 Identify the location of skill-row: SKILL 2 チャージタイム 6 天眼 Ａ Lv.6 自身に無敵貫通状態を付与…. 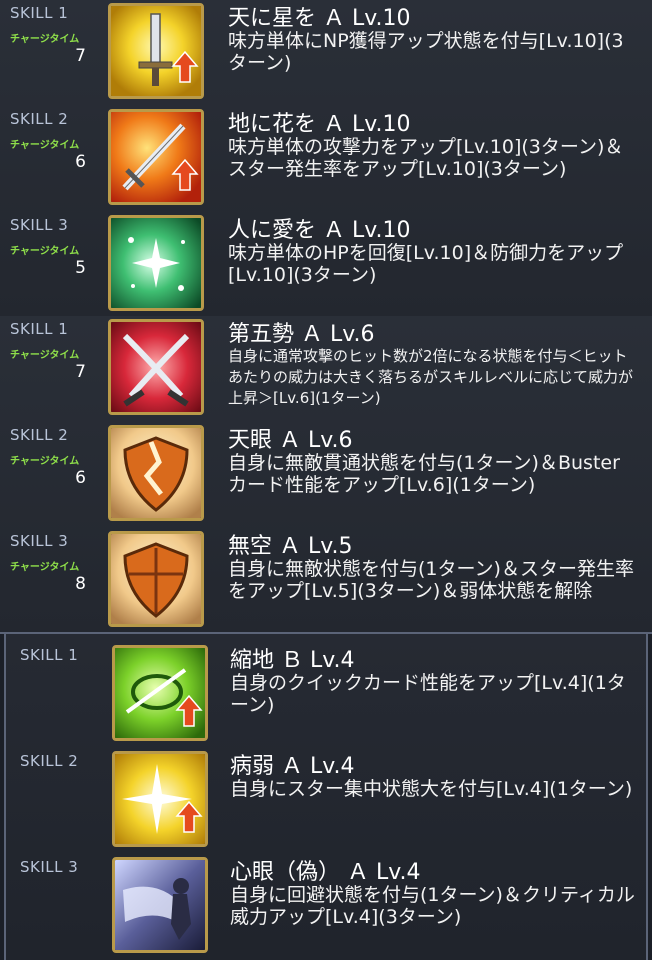
(326, 474).